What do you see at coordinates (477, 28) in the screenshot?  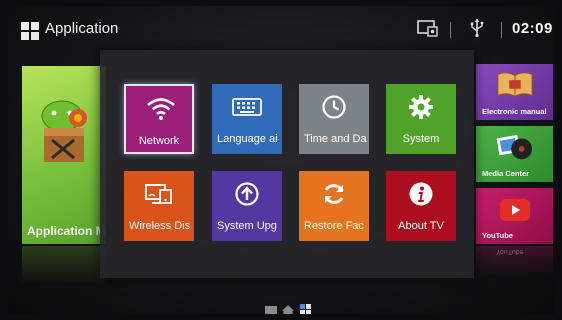 I see `usb-icon` at bounding box center [477, 28].